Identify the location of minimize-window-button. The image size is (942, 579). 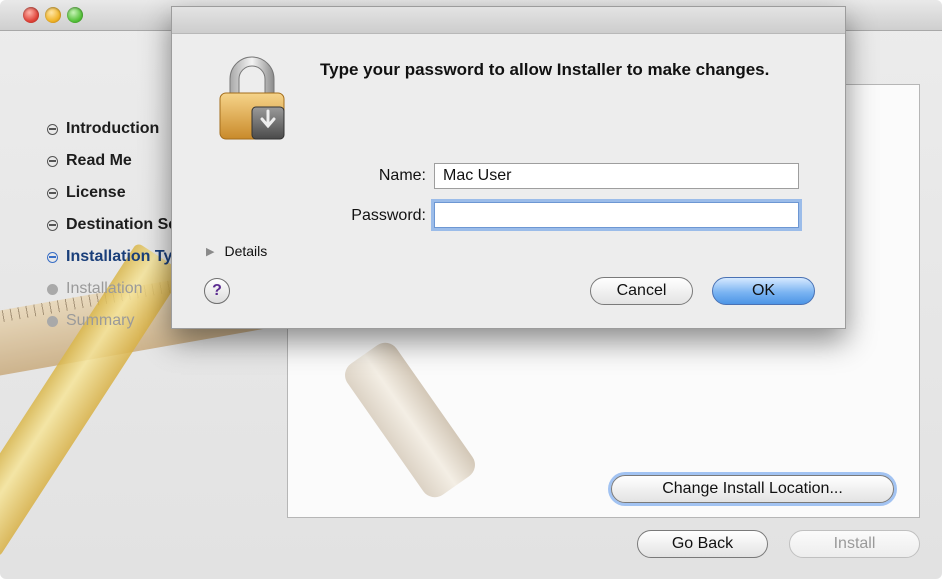
(53, 15).